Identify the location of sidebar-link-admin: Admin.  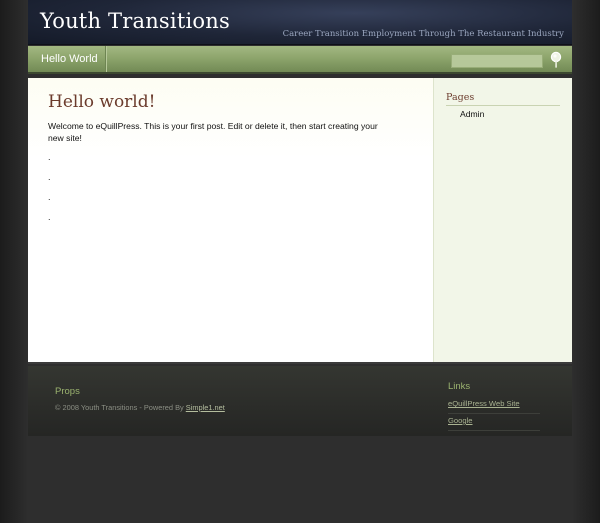
(472, 114).